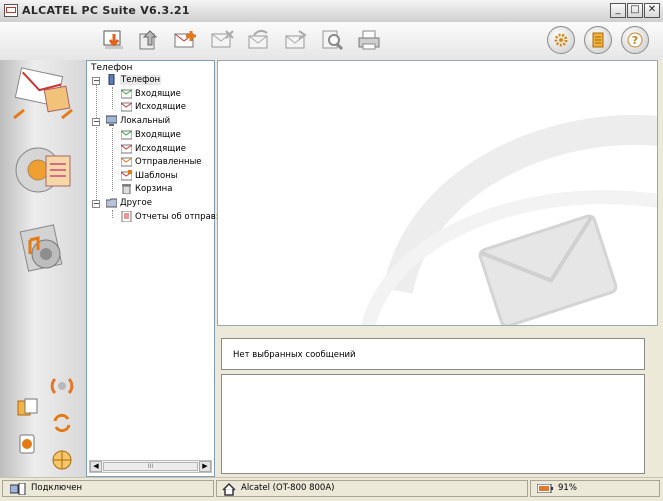 The width and height of the screenshot is (663, 501). What do you see at coordinates (126, 216) in the screenshot?
I see `report-icon` at bounding box center [126, 216].